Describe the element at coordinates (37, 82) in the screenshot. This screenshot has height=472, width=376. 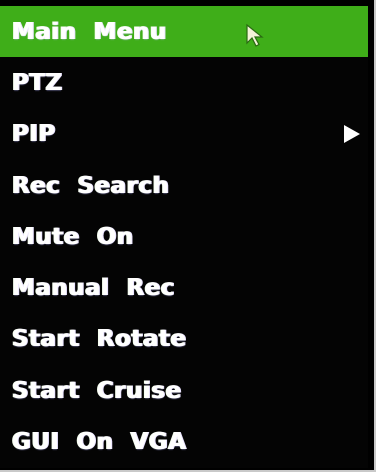
I see `menu-item-label: PTZ` at that location.